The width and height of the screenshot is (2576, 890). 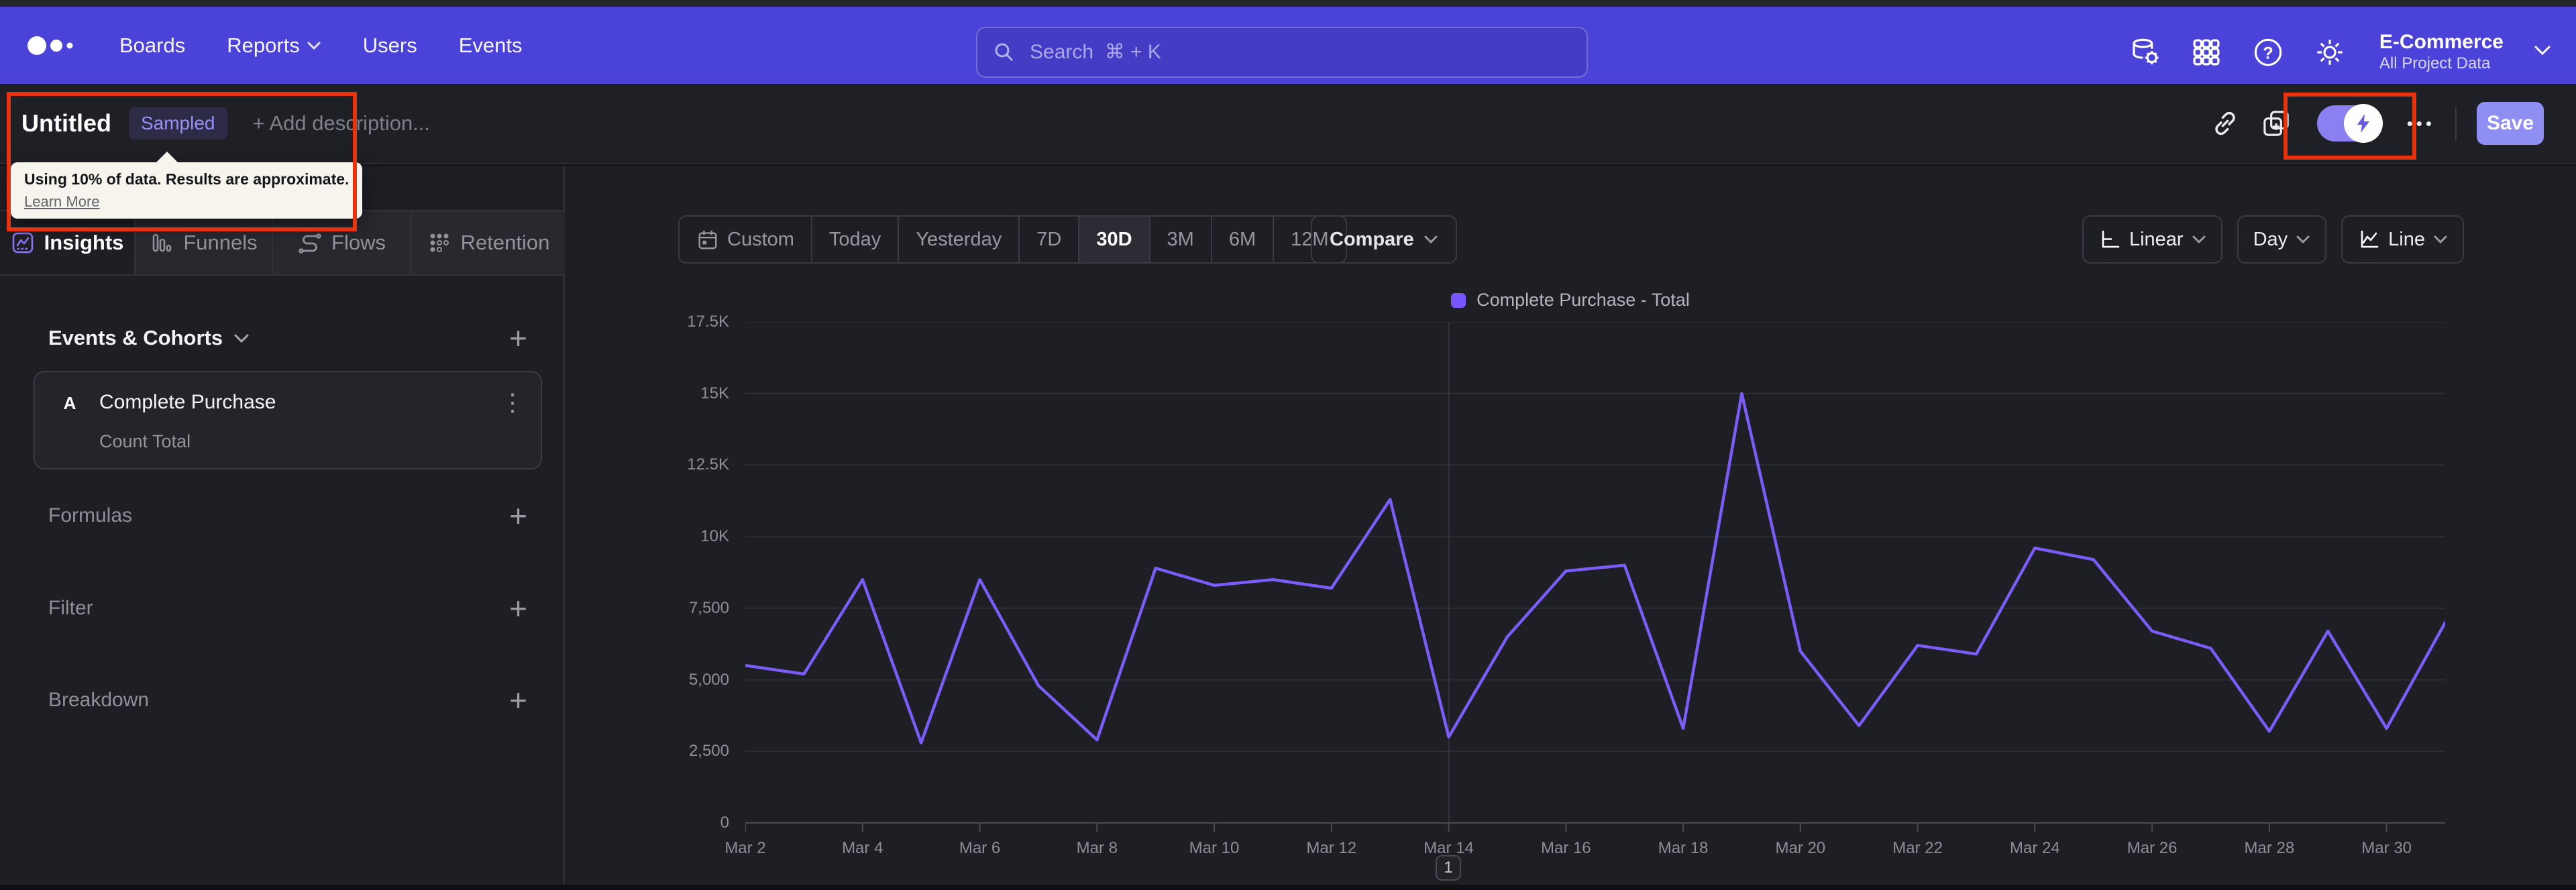 I want to click on learn-more-link: Learn More, so click(x=186, y=202).